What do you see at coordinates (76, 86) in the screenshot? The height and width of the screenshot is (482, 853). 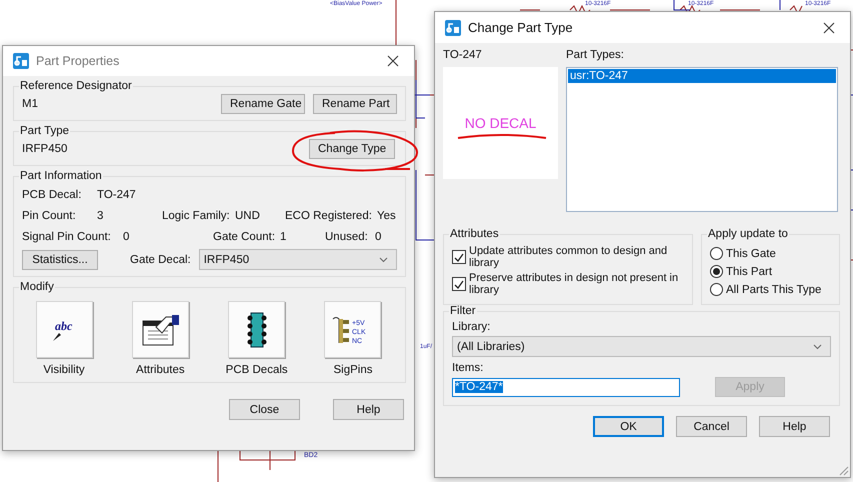 I see `group-label: Reference Designator` at bounding box center [76, 86].